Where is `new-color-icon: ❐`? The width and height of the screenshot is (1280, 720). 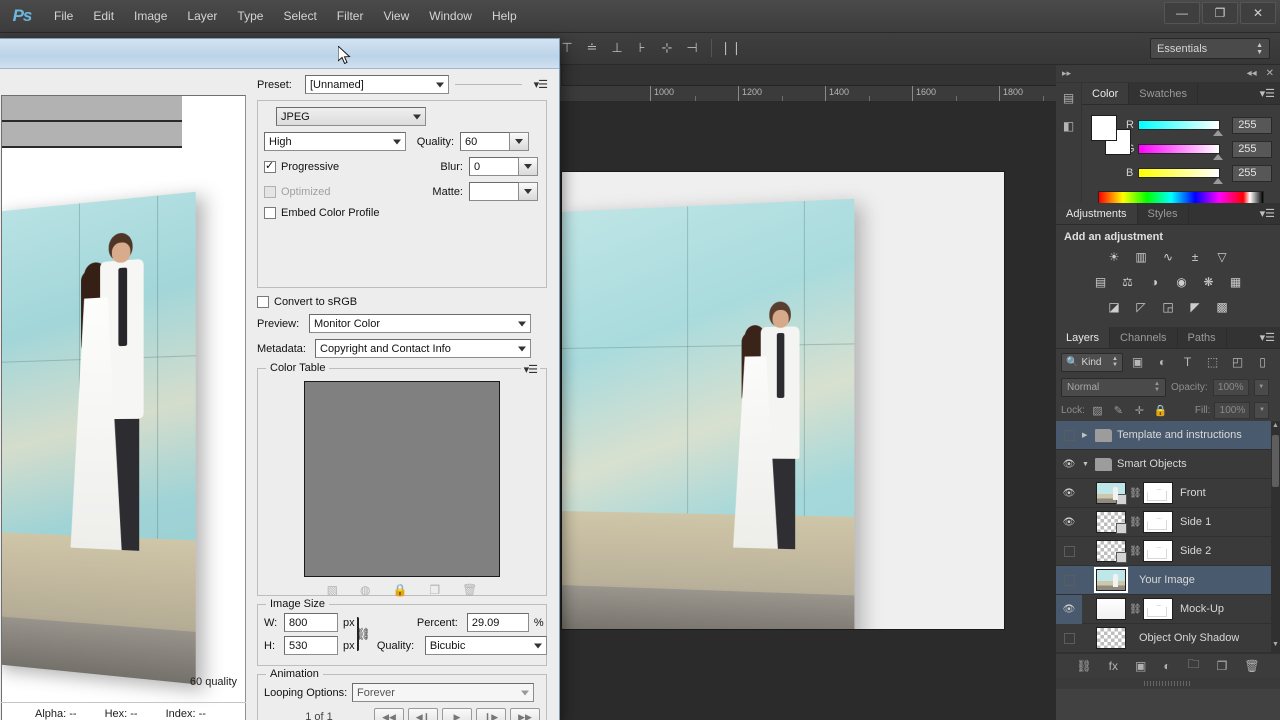 new-color-icon: ❐ is located at coordinates (434, 590).